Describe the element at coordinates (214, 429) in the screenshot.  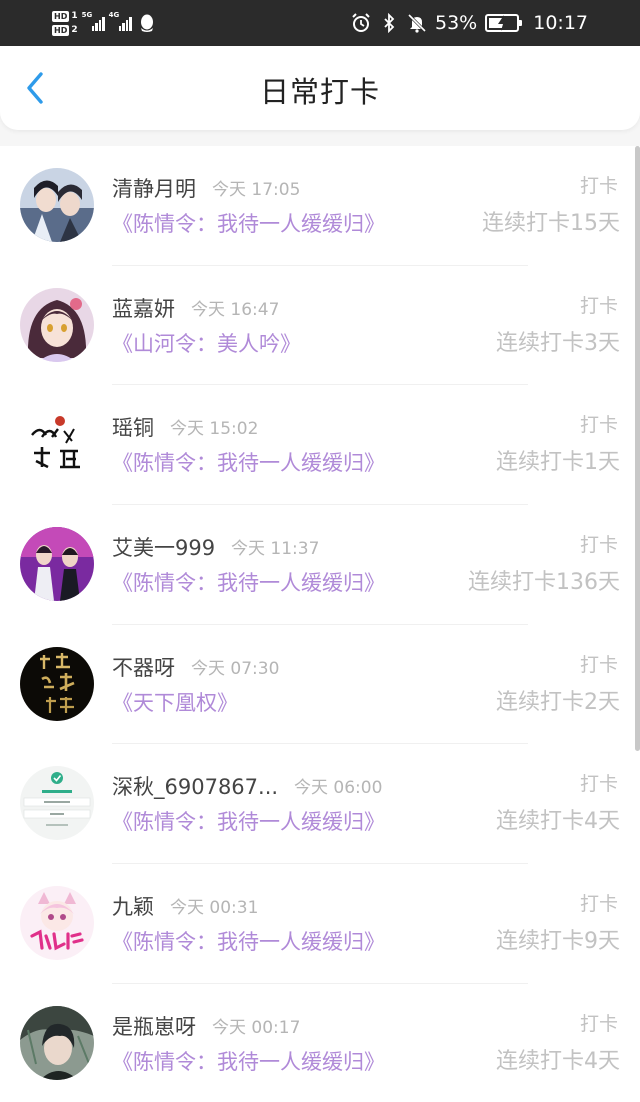
I see `timestamp: 今天 15:02` at that location.